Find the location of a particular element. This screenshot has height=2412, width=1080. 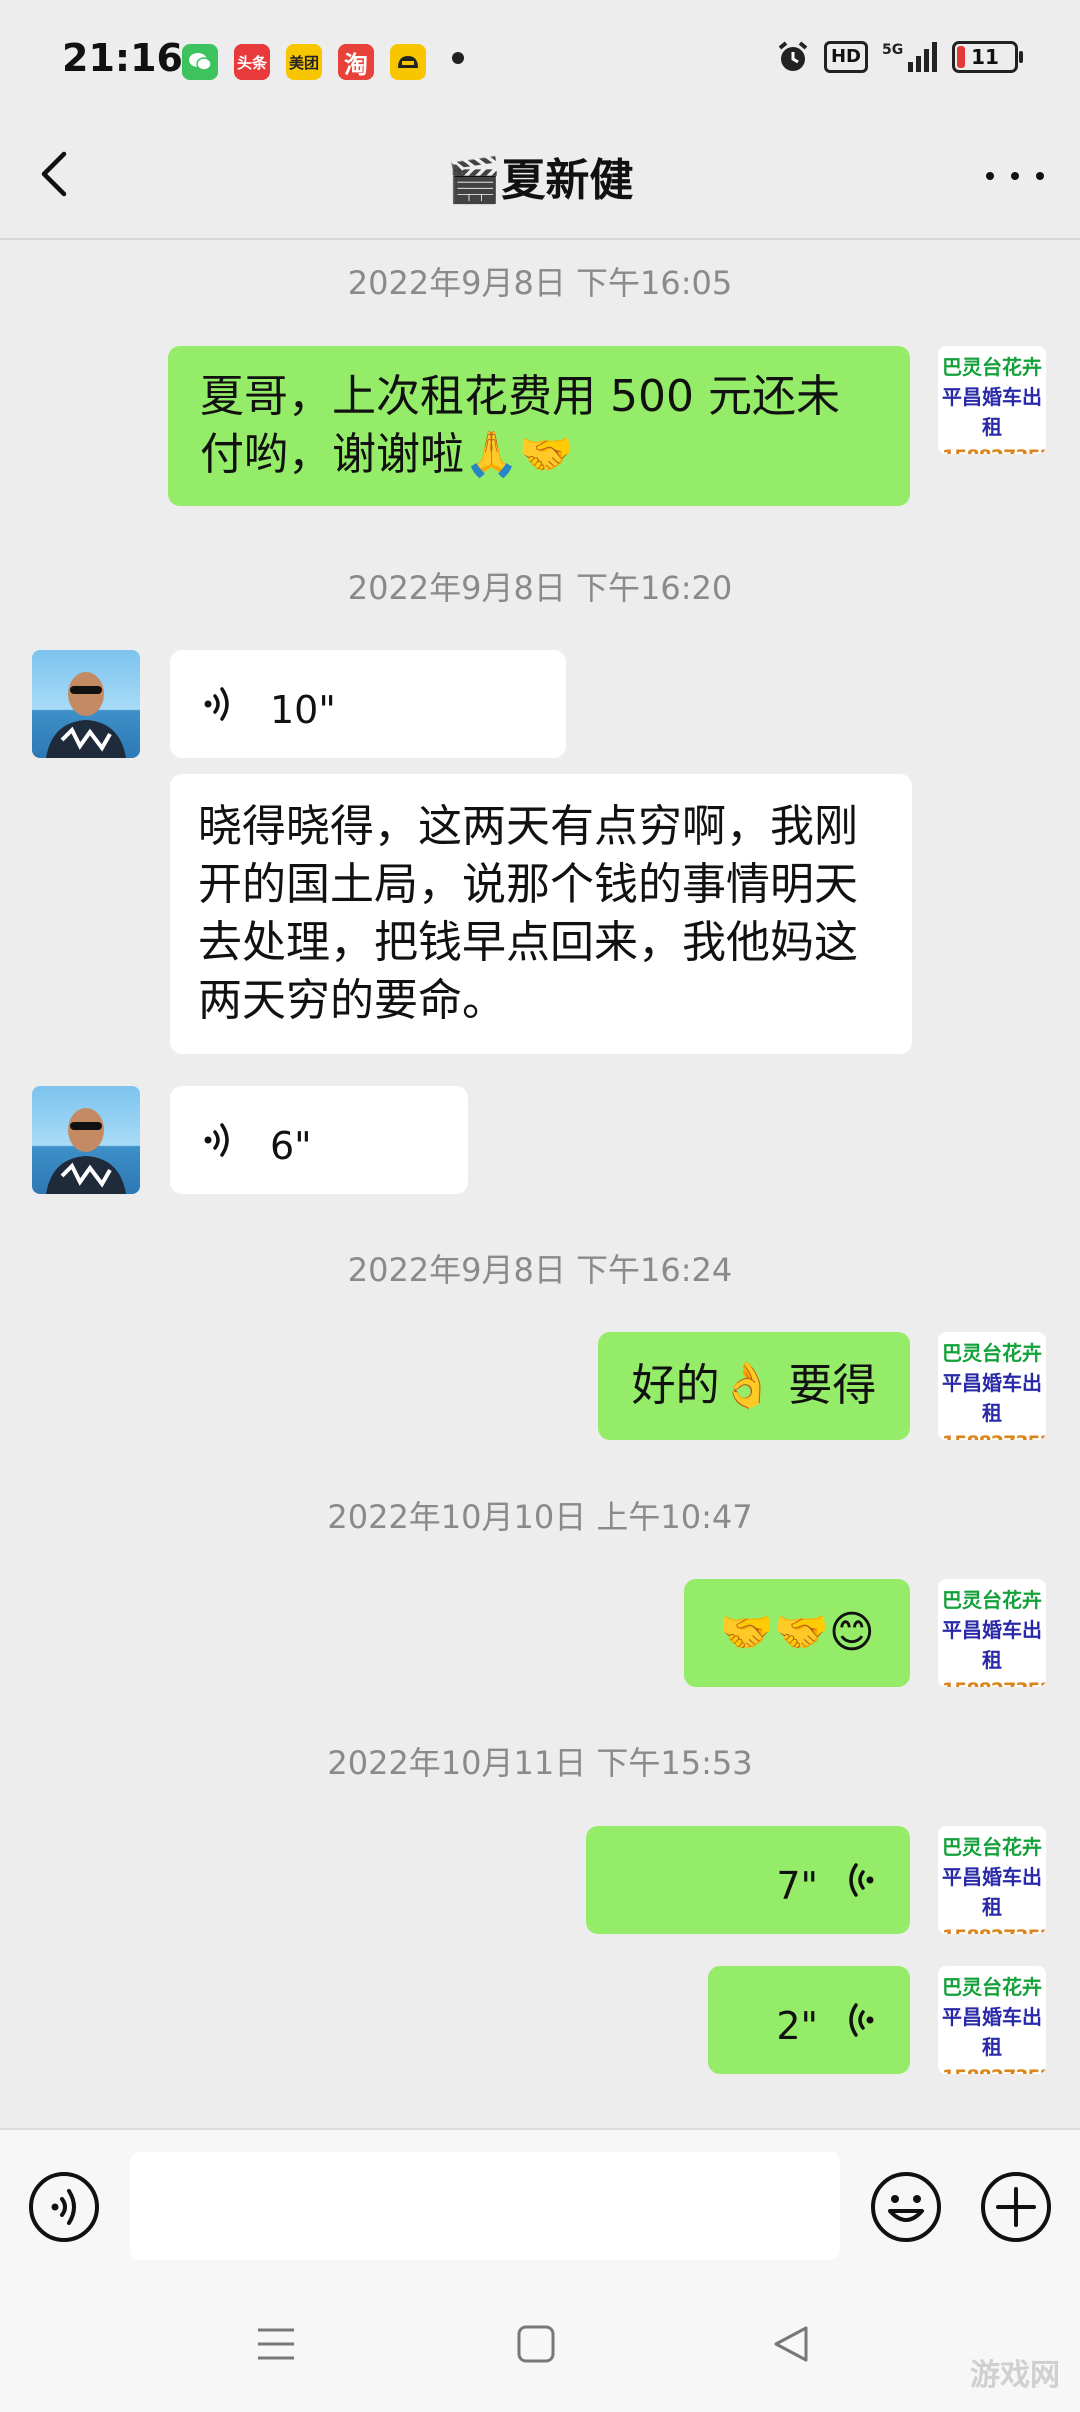

chat-title: 🎬夏新健 is located at coordinates (540, 180).